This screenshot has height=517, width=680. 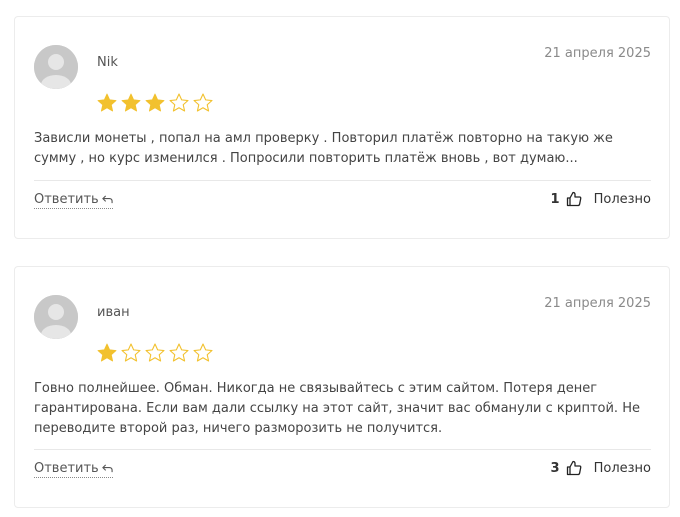 What do you see at coordinates (555, 199) in the screenshot?
I see `helpful-count: 1` at bounding box center [555, 199].